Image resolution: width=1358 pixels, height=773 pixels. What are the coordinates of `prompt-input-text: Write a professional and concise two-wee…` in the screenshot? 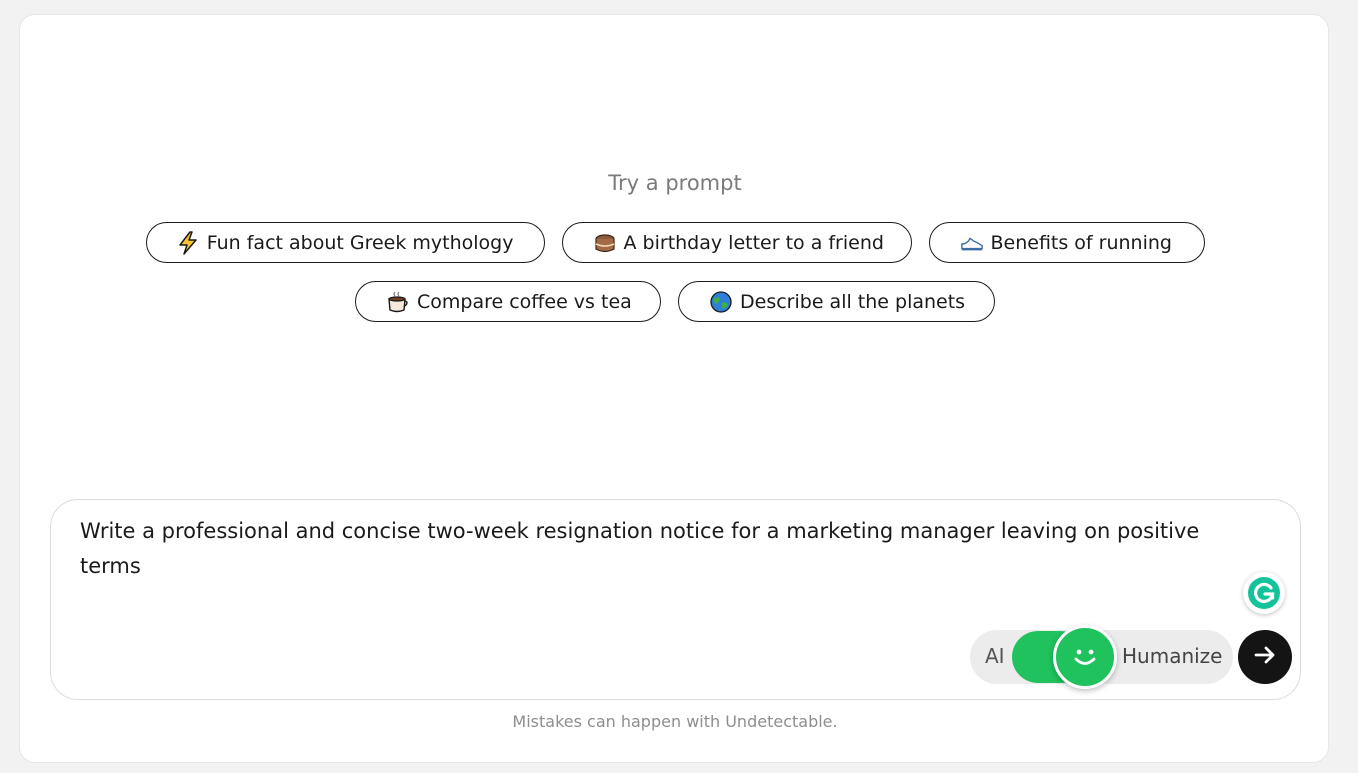 It's located at (665, 549).